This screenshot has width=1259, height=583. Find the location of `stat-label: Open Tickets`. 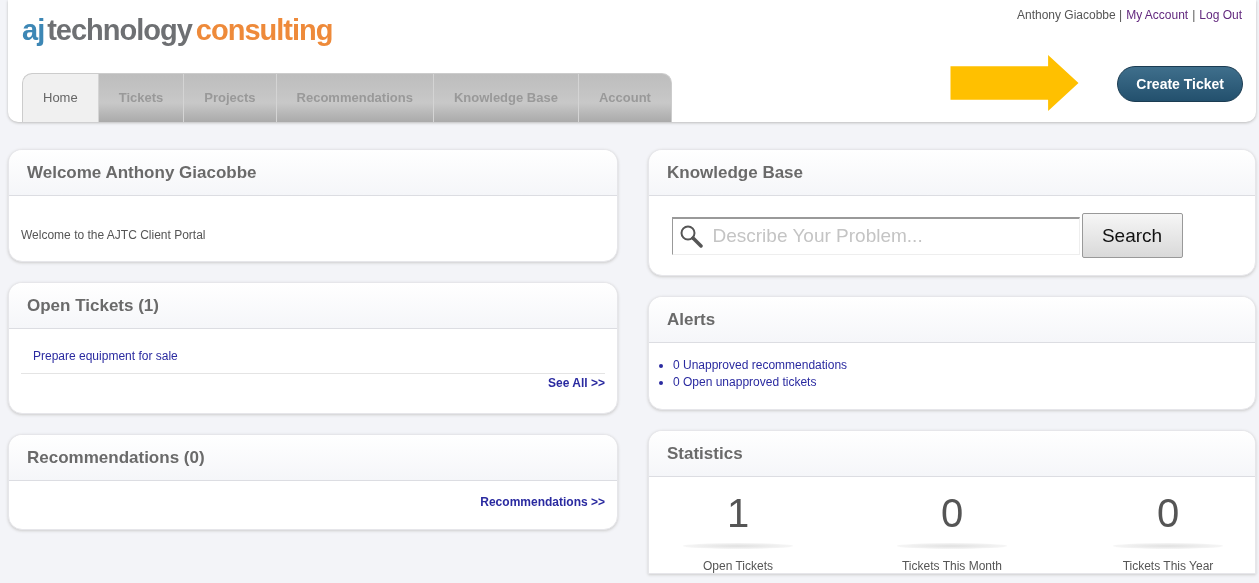

stat-label: Open Tickets is located at coordinates (738, 566).